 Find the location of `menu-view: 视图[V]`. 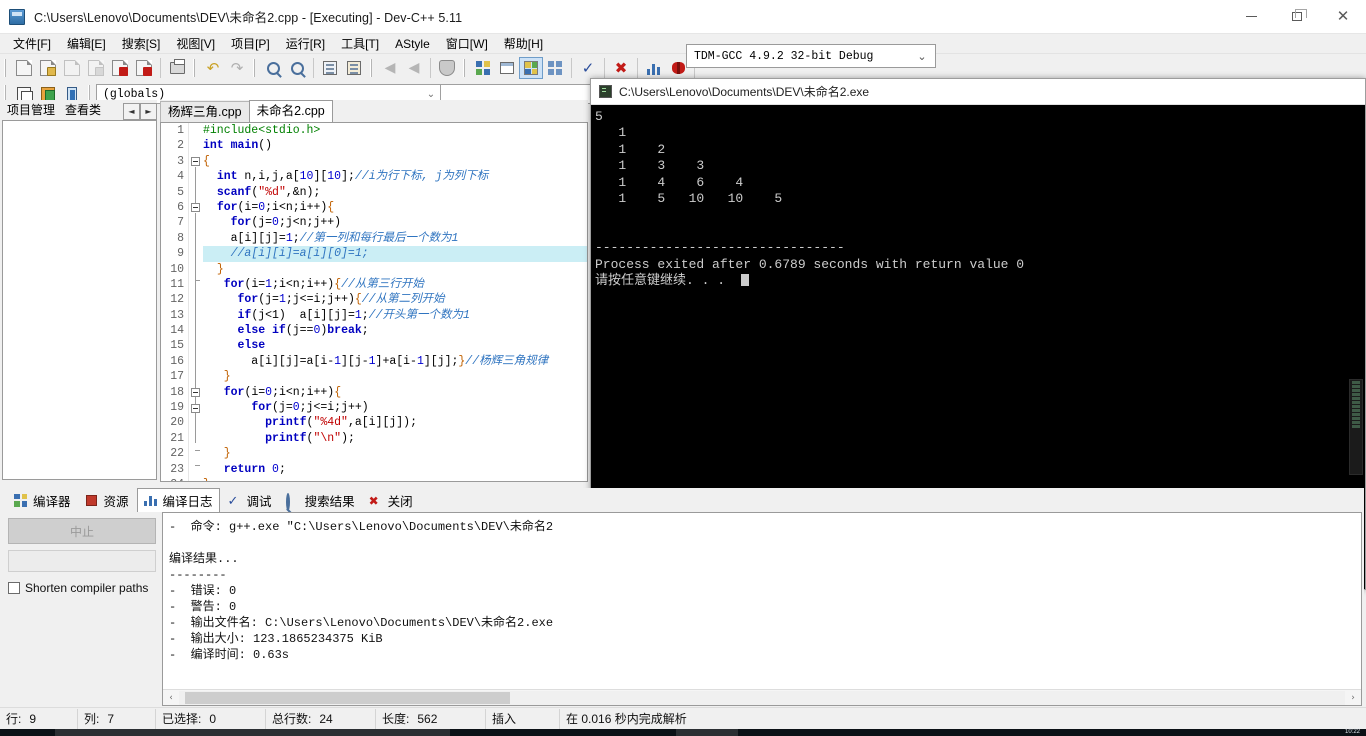

menu-view: 视图[V] is located at coordinates (195, 43).